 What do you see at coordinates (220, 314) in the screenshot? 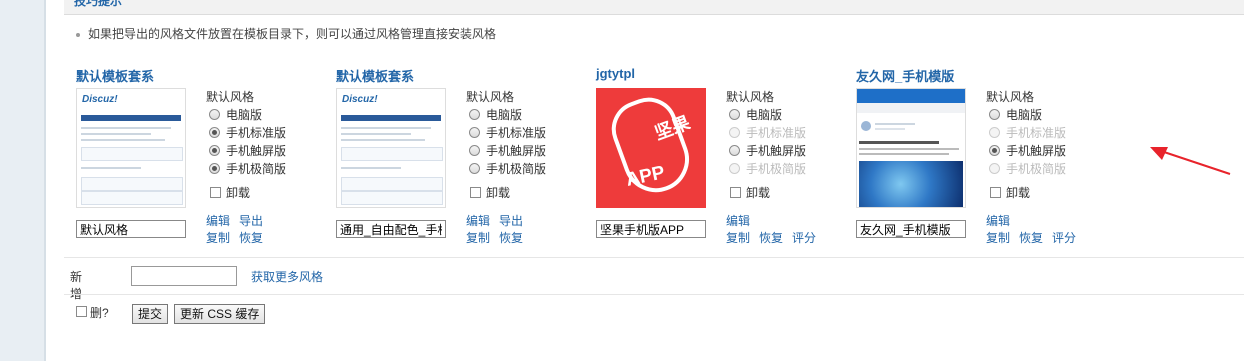
I see `update-css-cache-button: 更新 CSS 缓存` at bounding box center [220, 314].